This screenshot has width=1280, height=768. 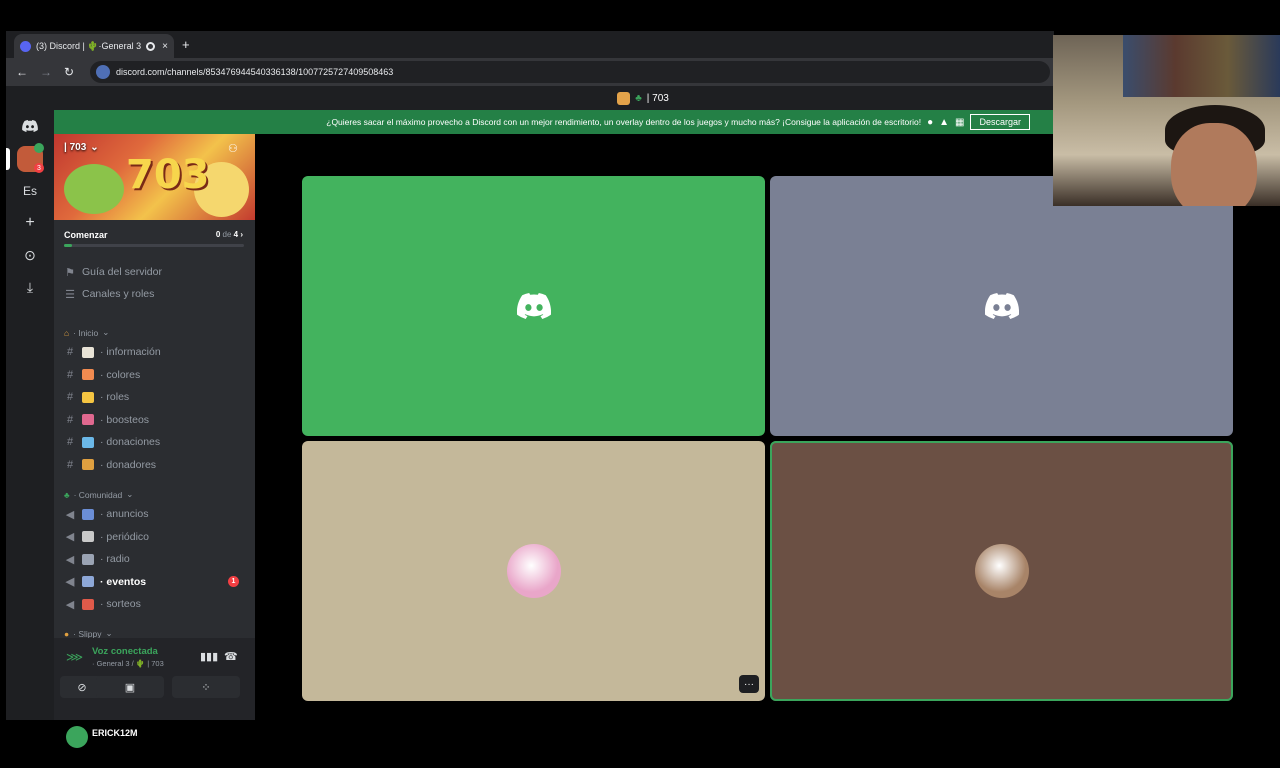 What do you see at coordinates (30, 158) in the screenshot?
I see `server-703-icon: 3` at bounding box center [30, 158].